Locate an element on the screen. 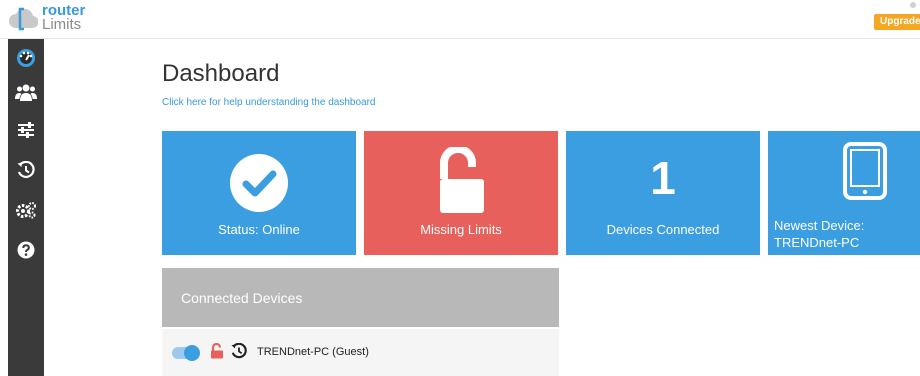 Image resolution: width=920 pixels, height=376 pixels. users-group-icon is located at coordinates (26, 92).